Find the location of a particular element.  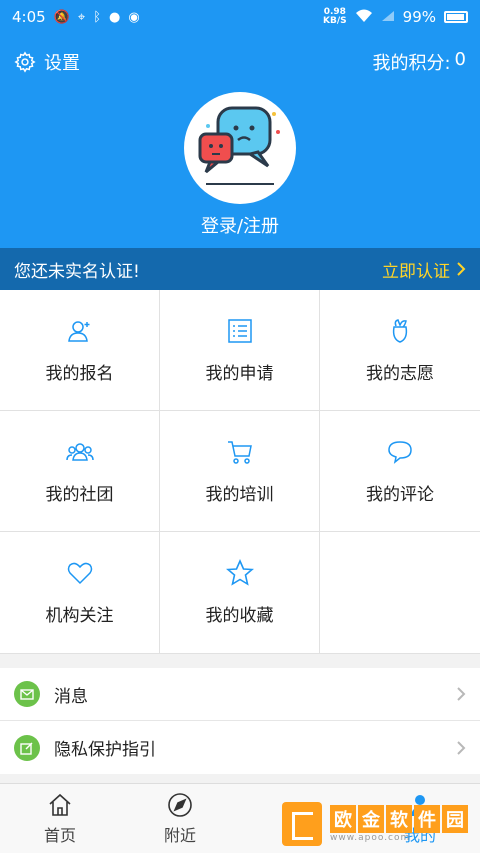

verify-action-label: 立即认证 is located at coordinates (416, 271).